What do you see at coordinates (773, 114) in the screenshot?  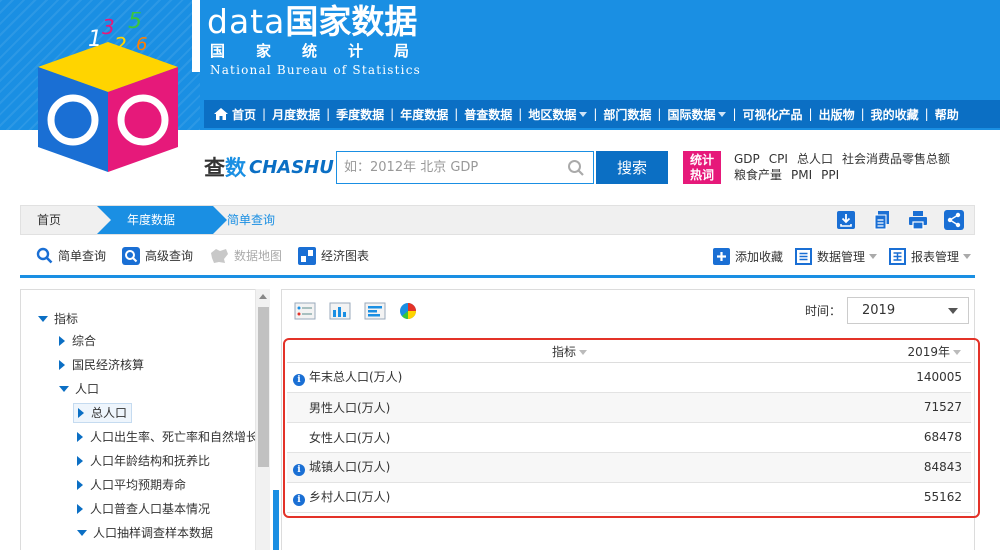 I see `nav-item: 可视化产品` at bounding box center [773, 114].